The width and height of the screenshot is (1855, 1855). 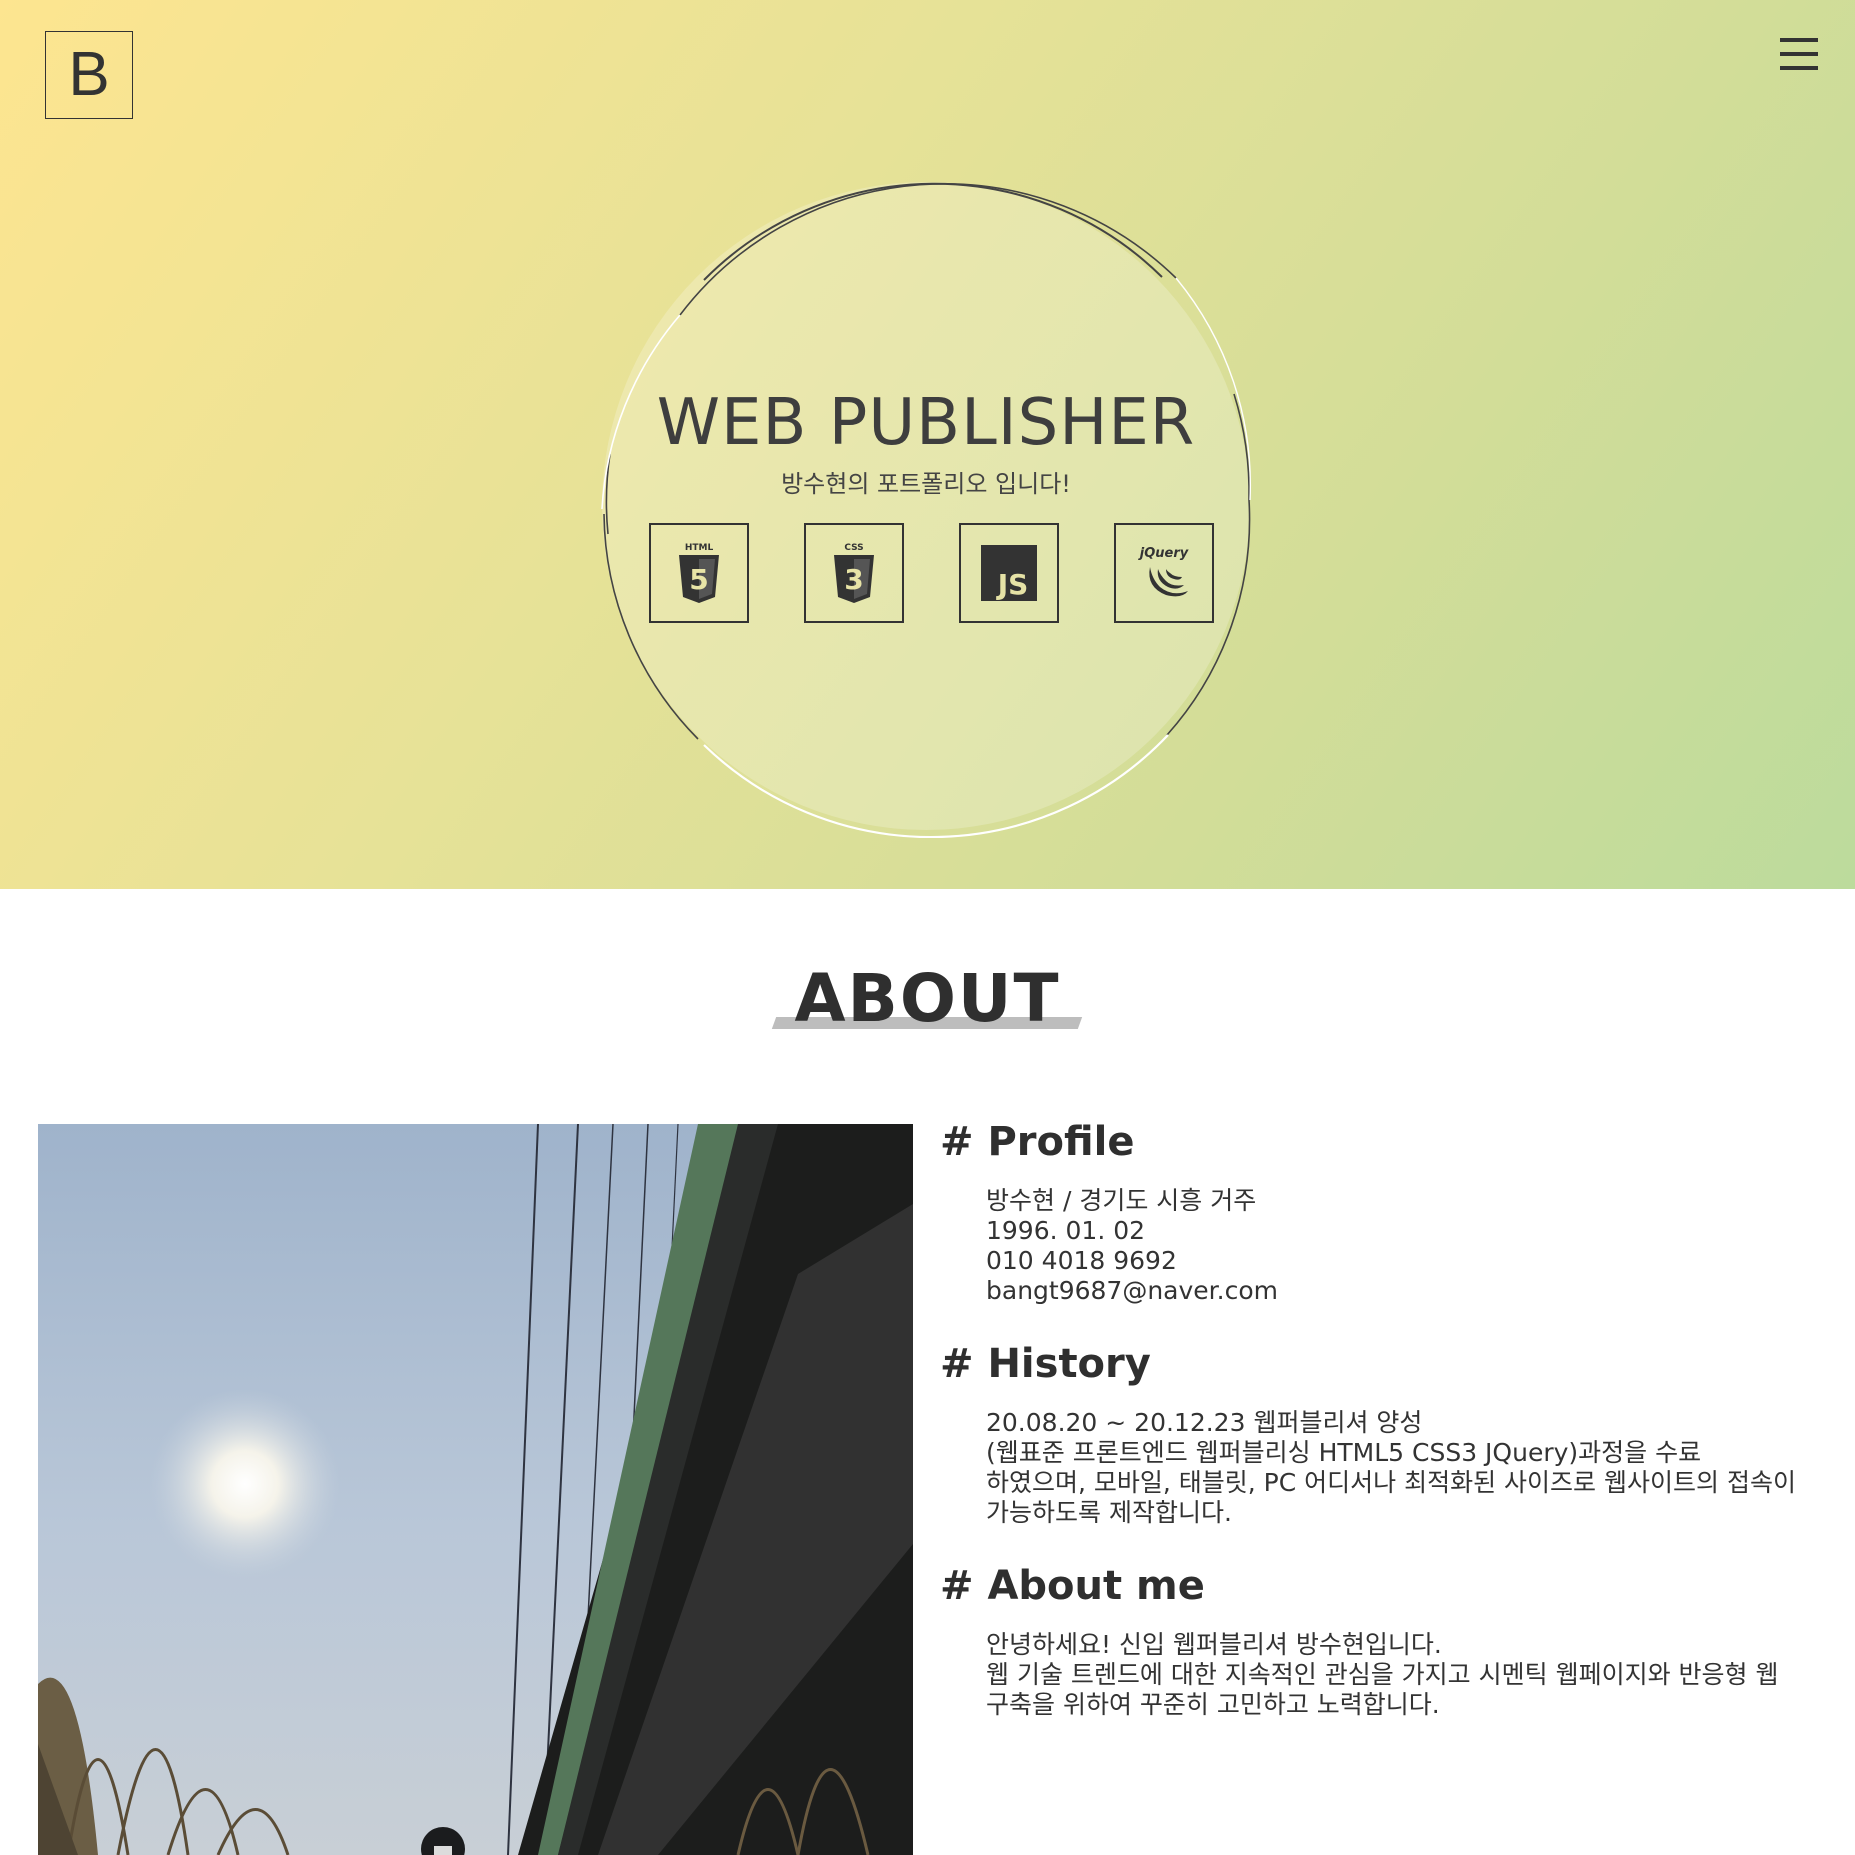 What do you see at coordinates (926, 510) in the screenshot?
I see `decorative-ring-icon` at bounding box center [926, 510].